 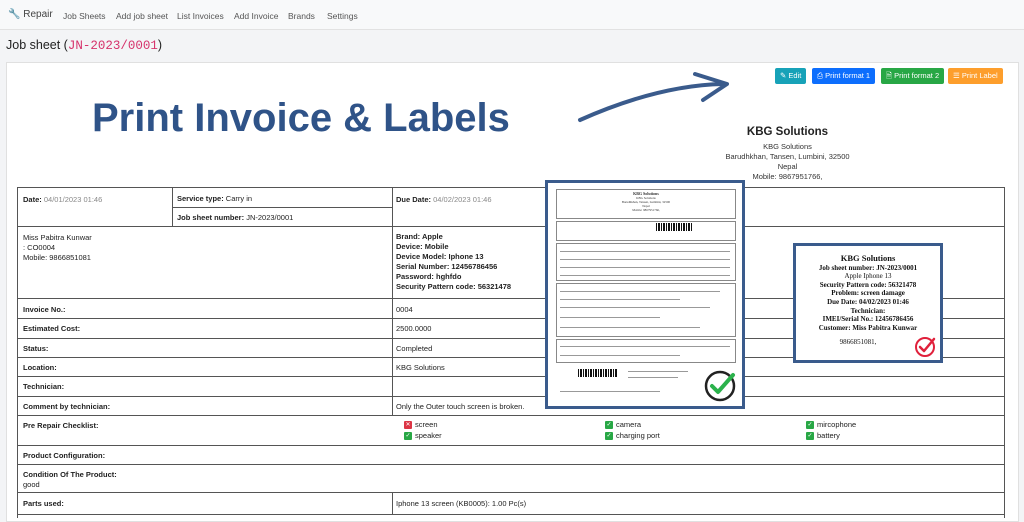 What do you see at coordinates (831, 425) in the screenshot?
I see `checklist-item-microphone: ✓ mircophone` at bounding box center [831, 425].